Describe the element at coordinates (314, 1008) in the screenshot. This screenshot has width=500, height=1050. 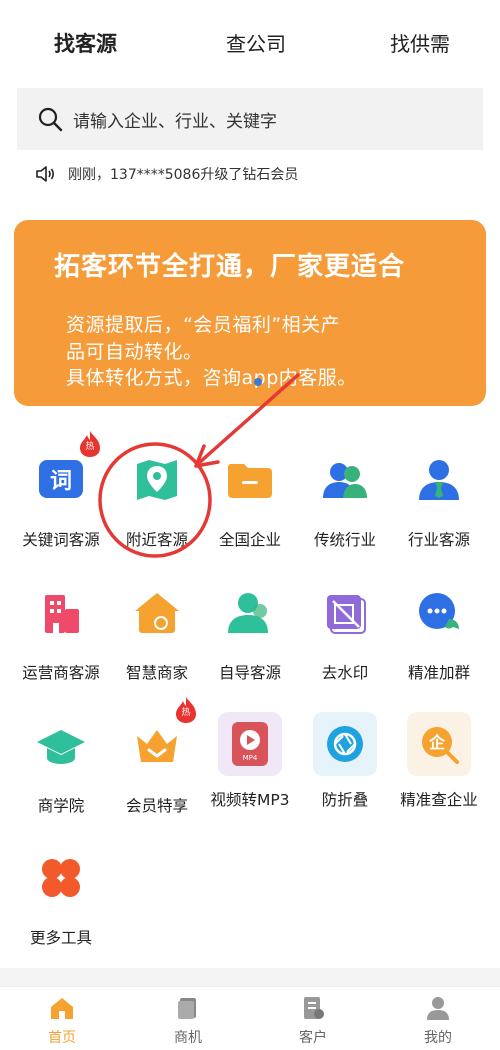
I see `customer-icon` at that location.